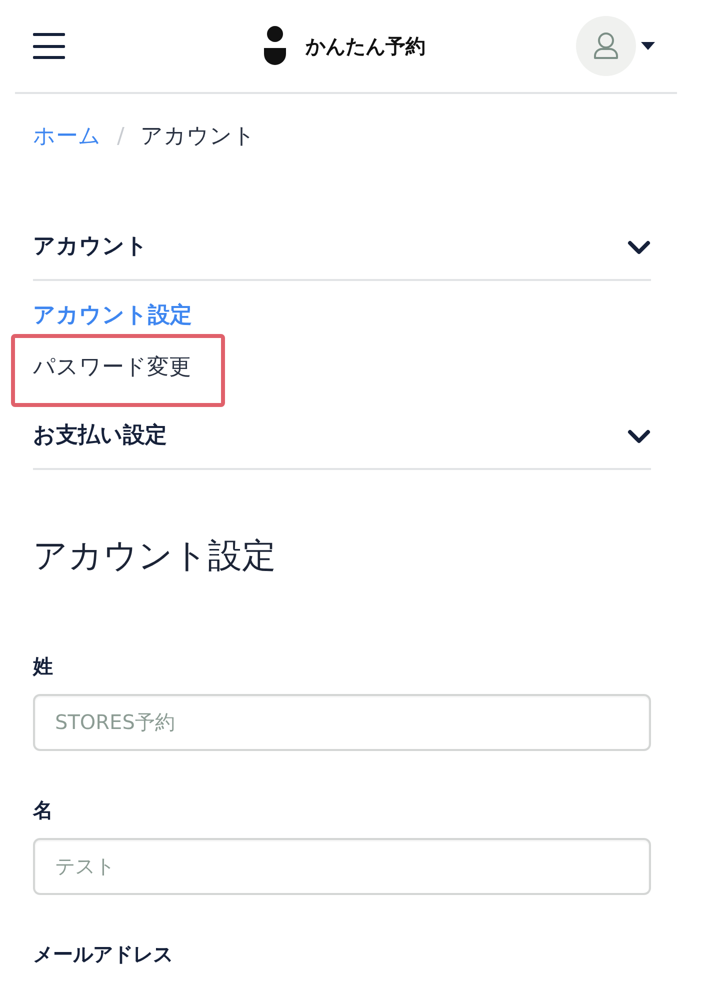 This screenshot has width=722, height=998. Describe the element at coordinates (342, 437) in the screenshot. I see `accordion-header: お支払い設定` at that location.